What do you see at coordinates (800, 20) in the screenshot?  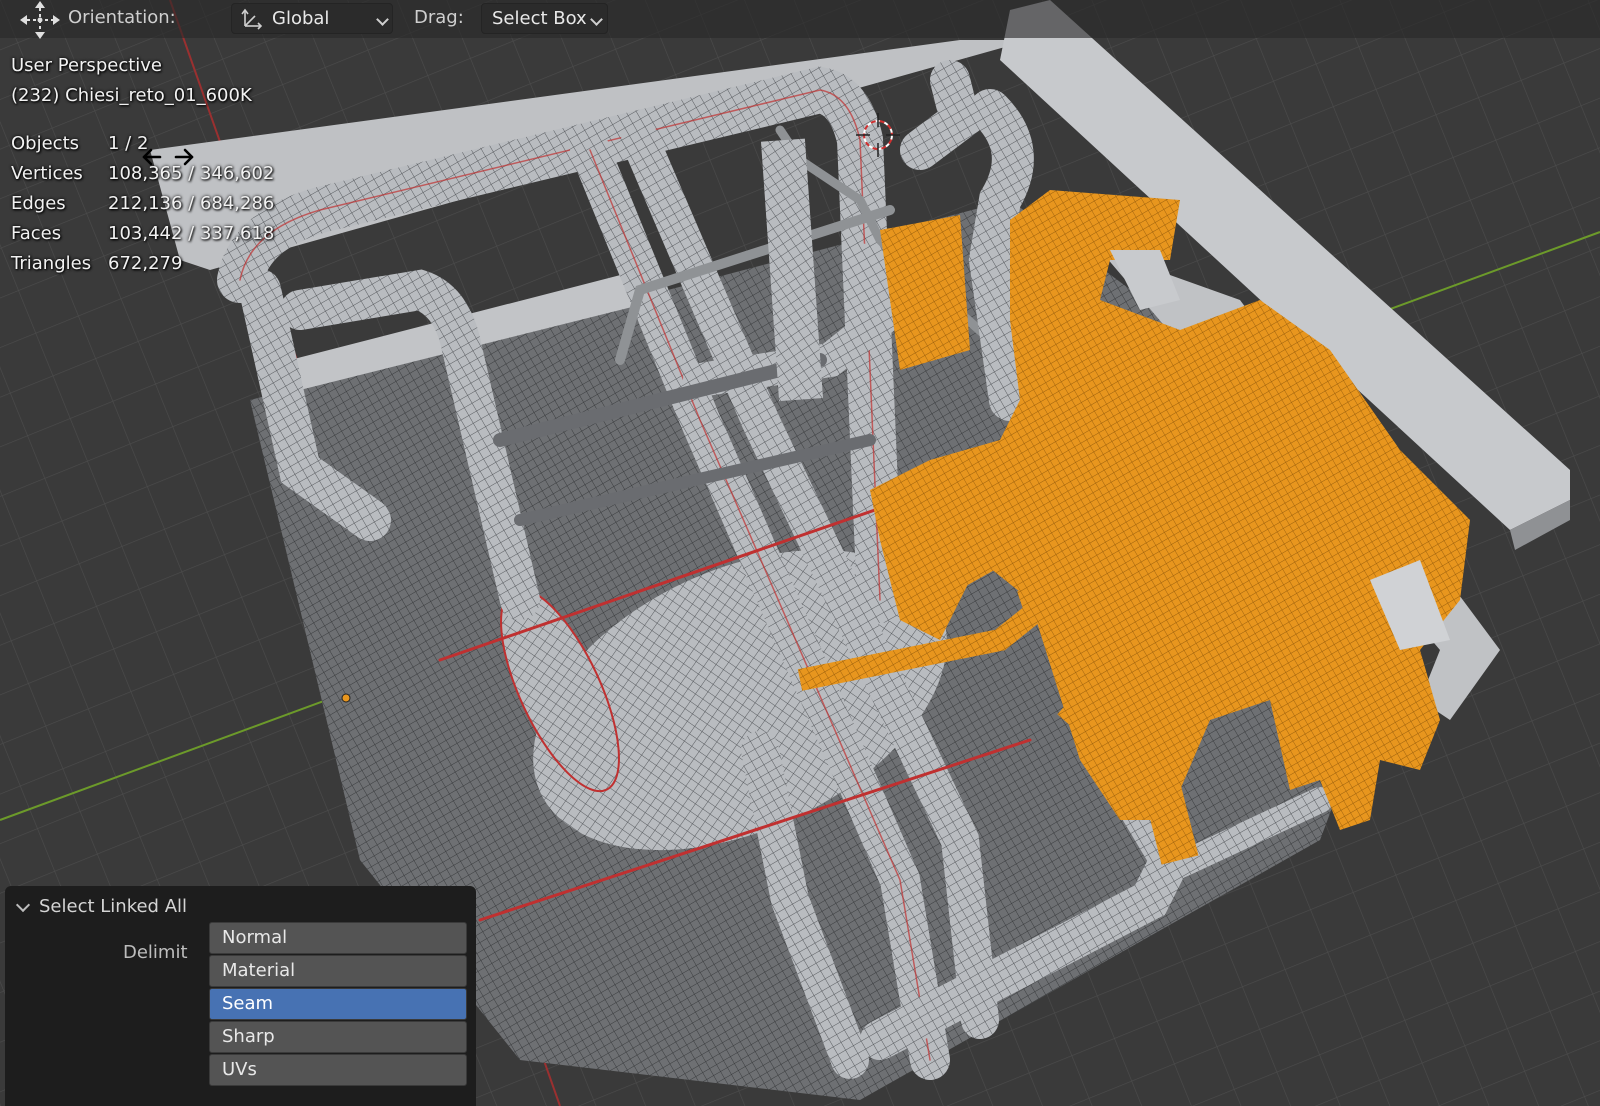 I see `viewport-header: Orientation: Global Drag: Select Box` at bounding box center [800, 20].